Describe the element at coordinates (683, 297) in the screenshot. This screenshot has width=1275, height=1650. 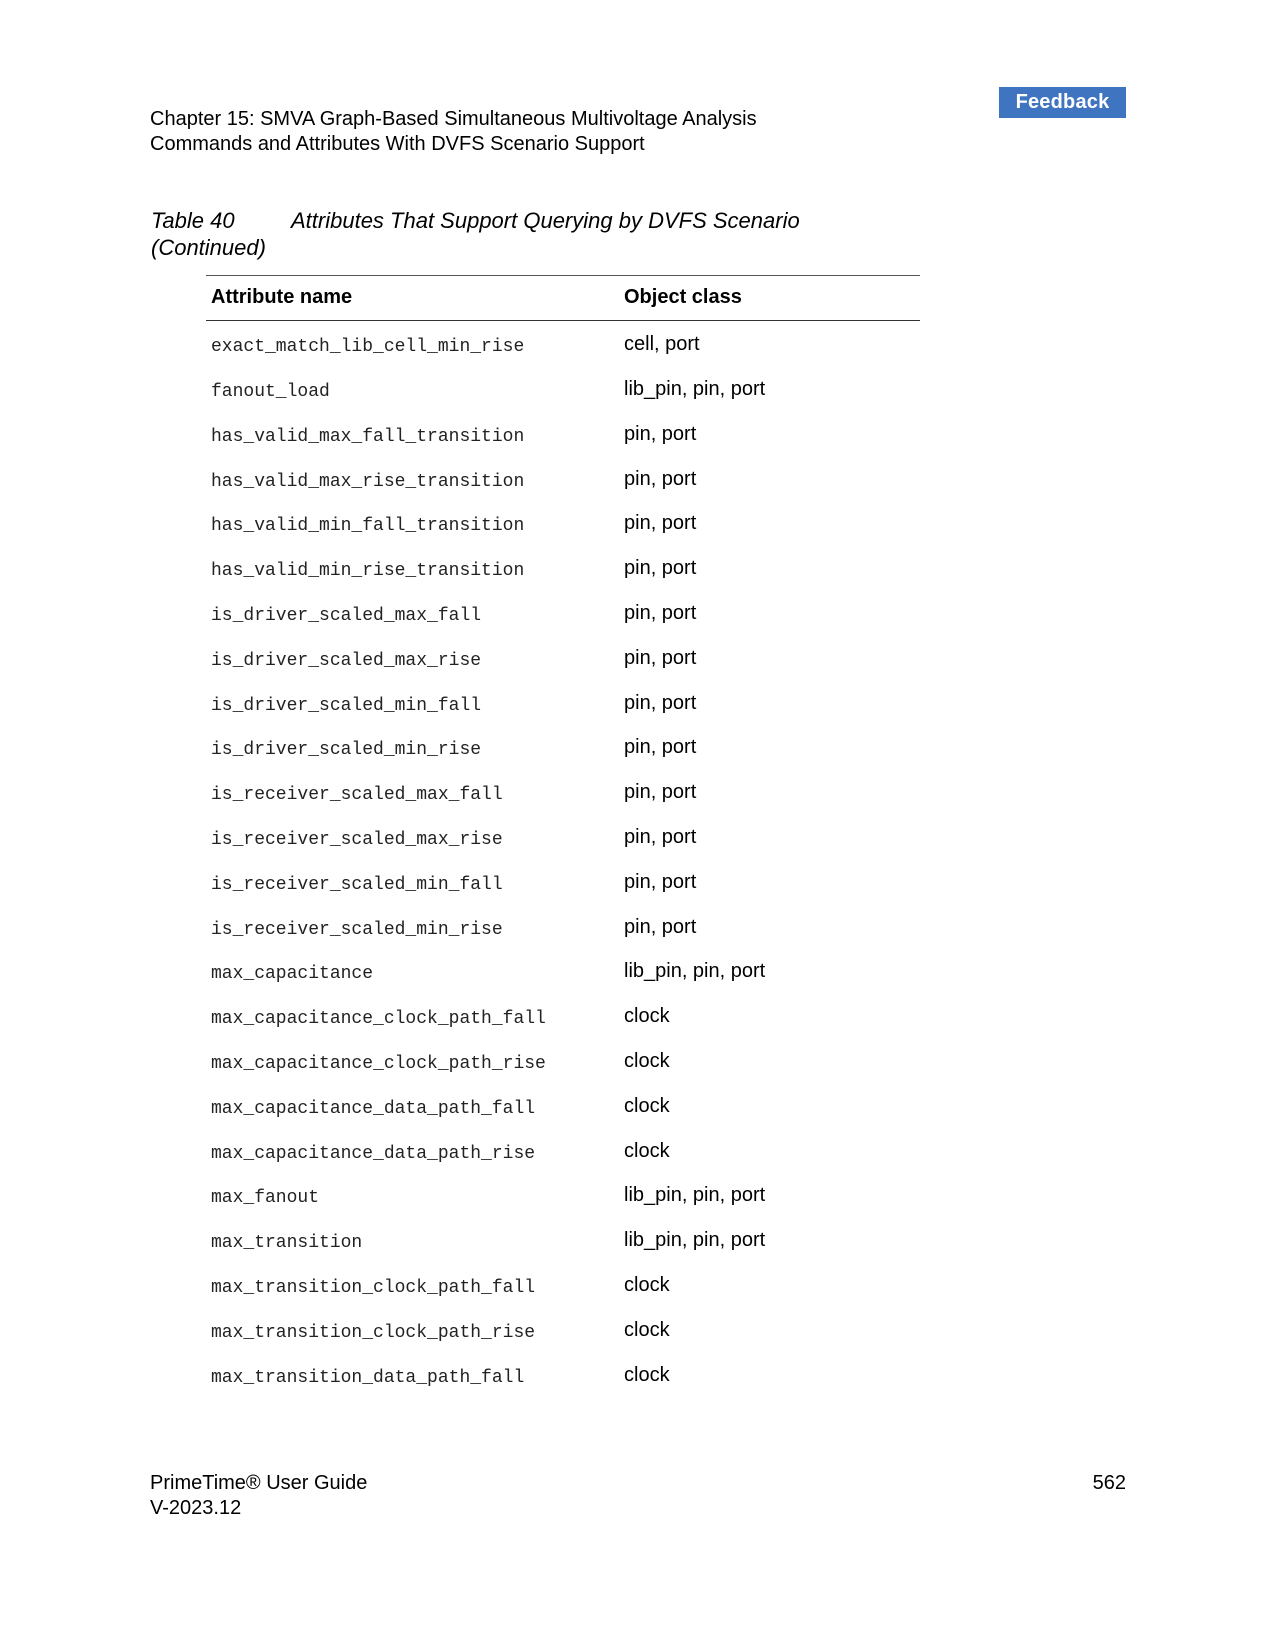
I see `header-object-class: Object class` at that location.